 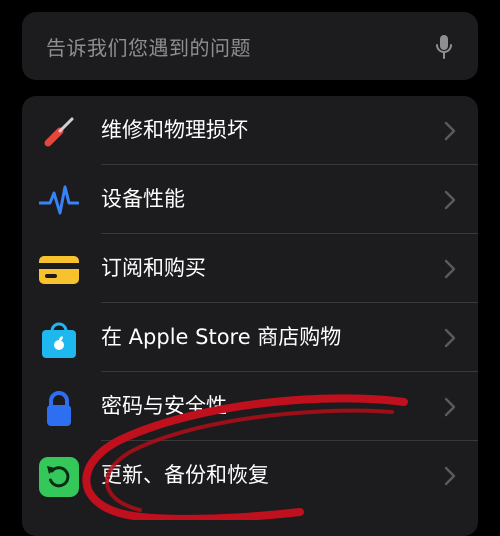 I want to click on heartbeat-icon, so click(x=59, y=200).